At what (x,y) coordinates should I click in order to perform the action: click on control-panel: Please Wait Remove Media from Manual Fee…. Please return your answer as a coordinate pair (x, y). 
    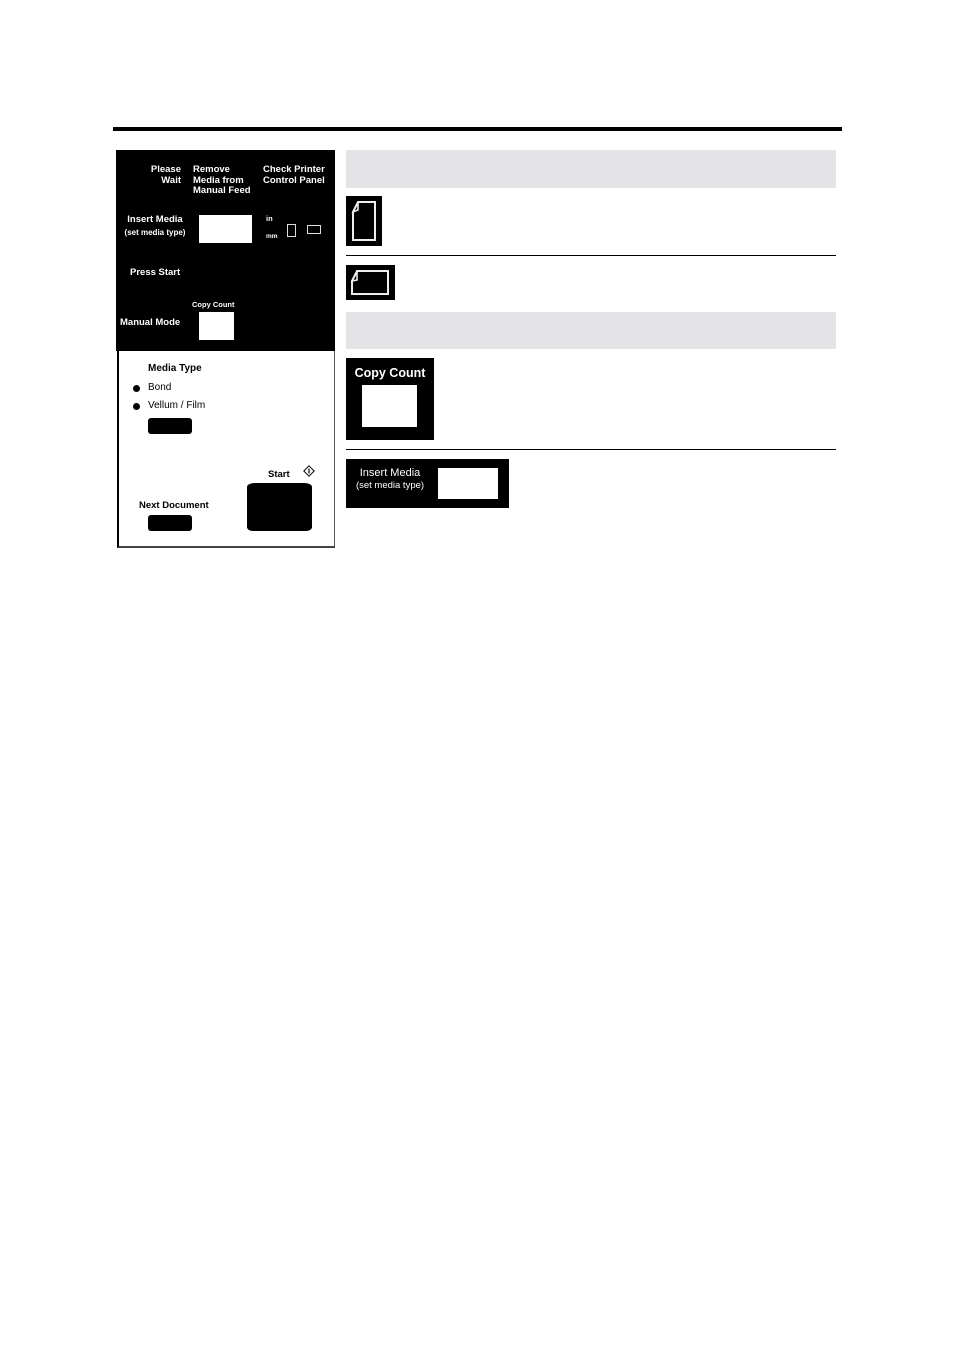
    Looking at the image, I should click on (225, 349).